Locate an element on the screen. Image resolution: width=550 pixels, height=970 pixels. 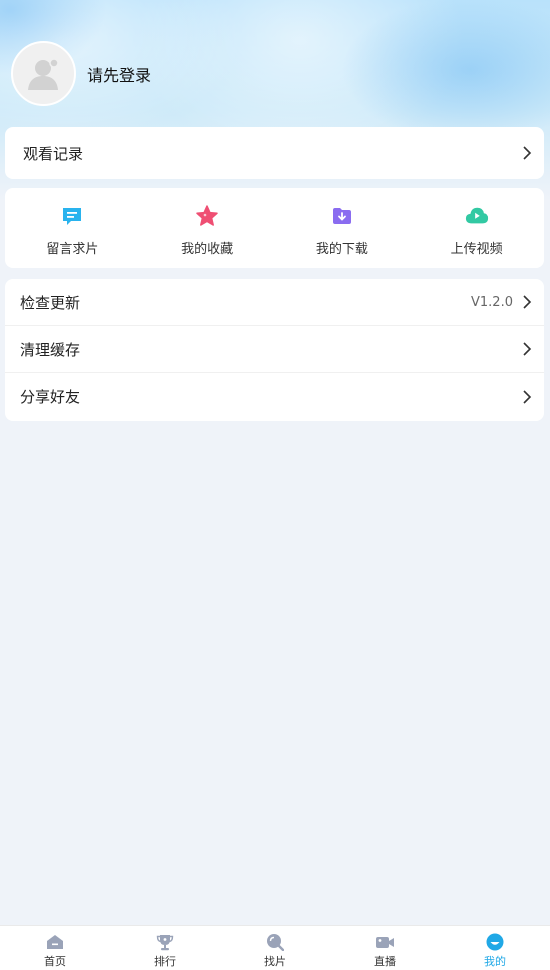
tab-find: 找片 is located at coordinates (275, 948).